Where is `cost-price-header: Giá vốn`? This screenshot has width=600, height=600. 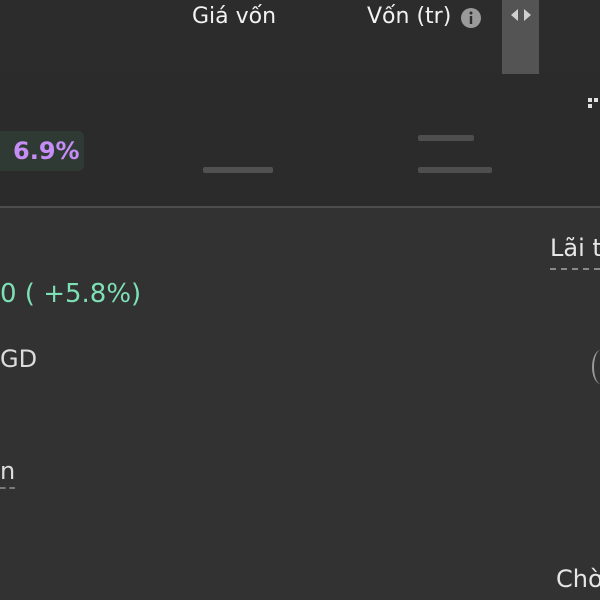 cost-price-header: Giá vốn is located at coordinates (234, 16).